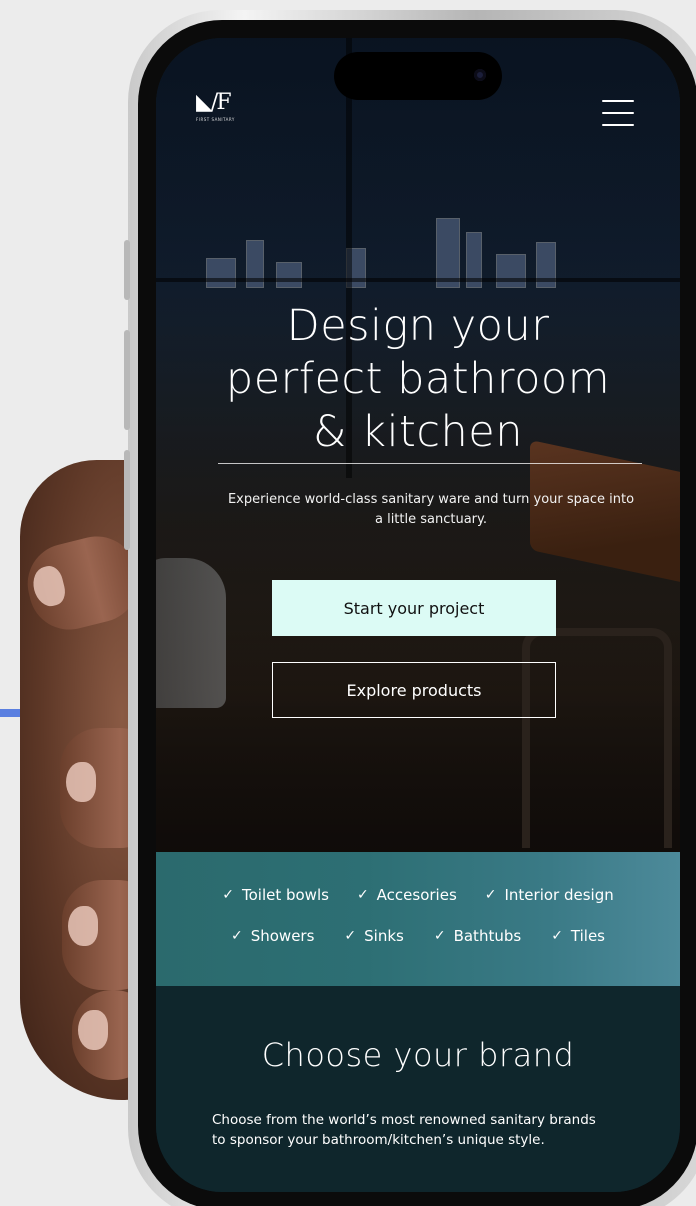 Image resolution: width=696 pixels, height=1206 pixels. What do you see at coordinates (418, 280) in the screenshot?
I see `balcony-rail` at bounding box center [418, 280].